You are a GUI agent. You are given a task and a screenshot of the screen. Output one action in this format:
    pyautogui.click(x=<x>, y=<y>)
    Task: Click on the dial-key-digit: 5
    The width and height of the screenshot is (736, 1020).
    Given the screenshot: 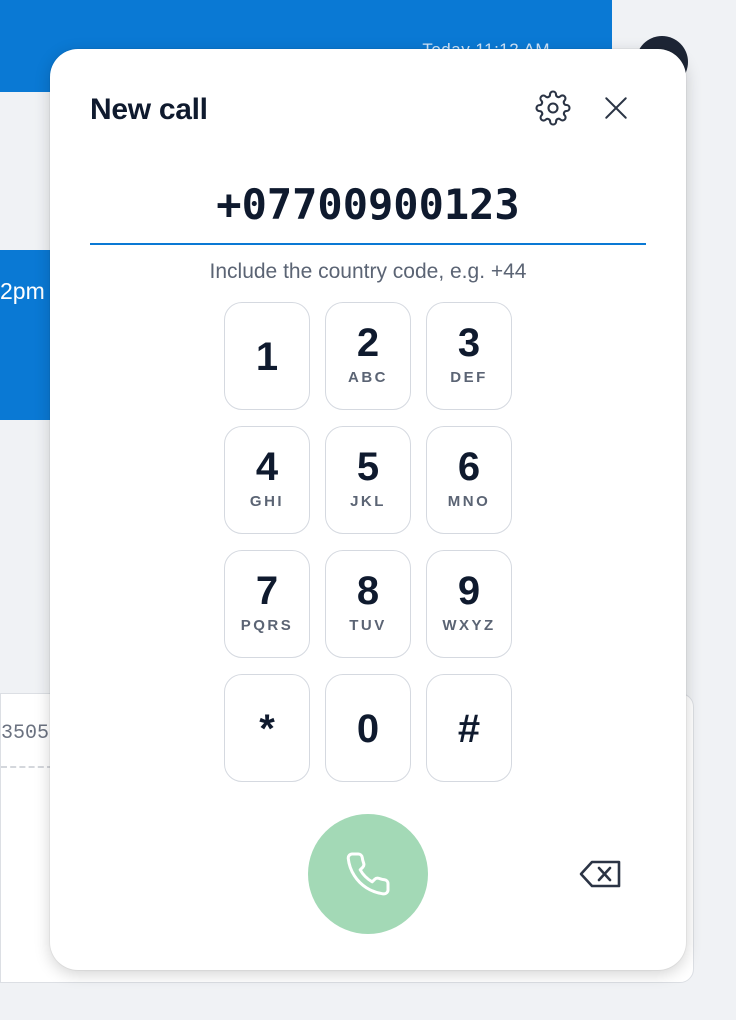 What is the action you would take?
    pyautogui.click(x=368, y=467)
    